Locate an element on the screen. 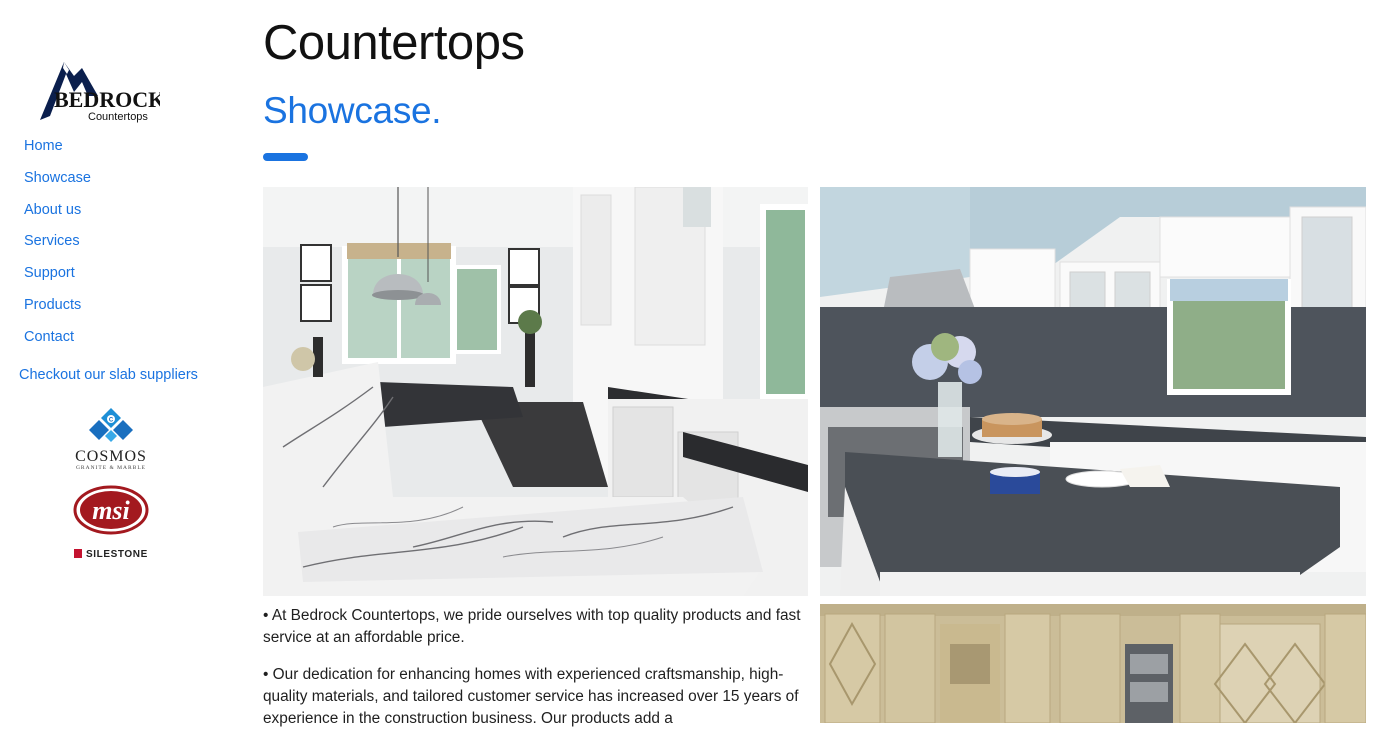 The image size is (1400, 745). bedrock-logo: BEDROCK Countertops is located at coordinates (98, 91).